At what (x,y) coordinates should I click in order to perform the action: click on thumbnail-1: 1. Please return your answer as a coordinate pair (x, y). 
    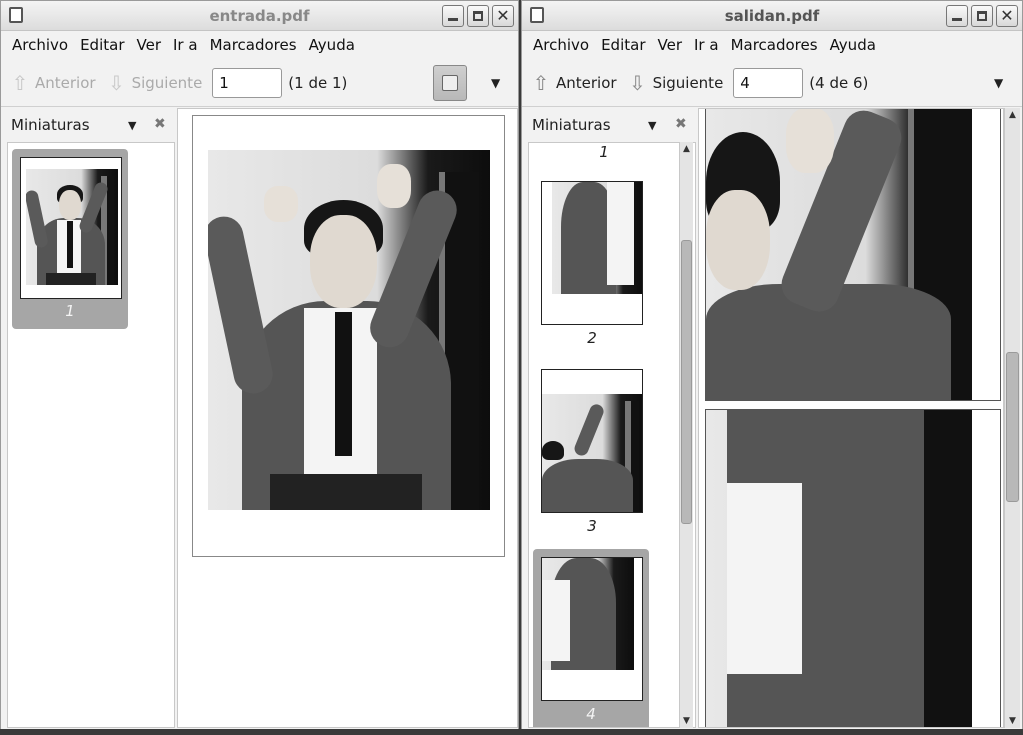
    Looking at the image, I should click on (70, 239).